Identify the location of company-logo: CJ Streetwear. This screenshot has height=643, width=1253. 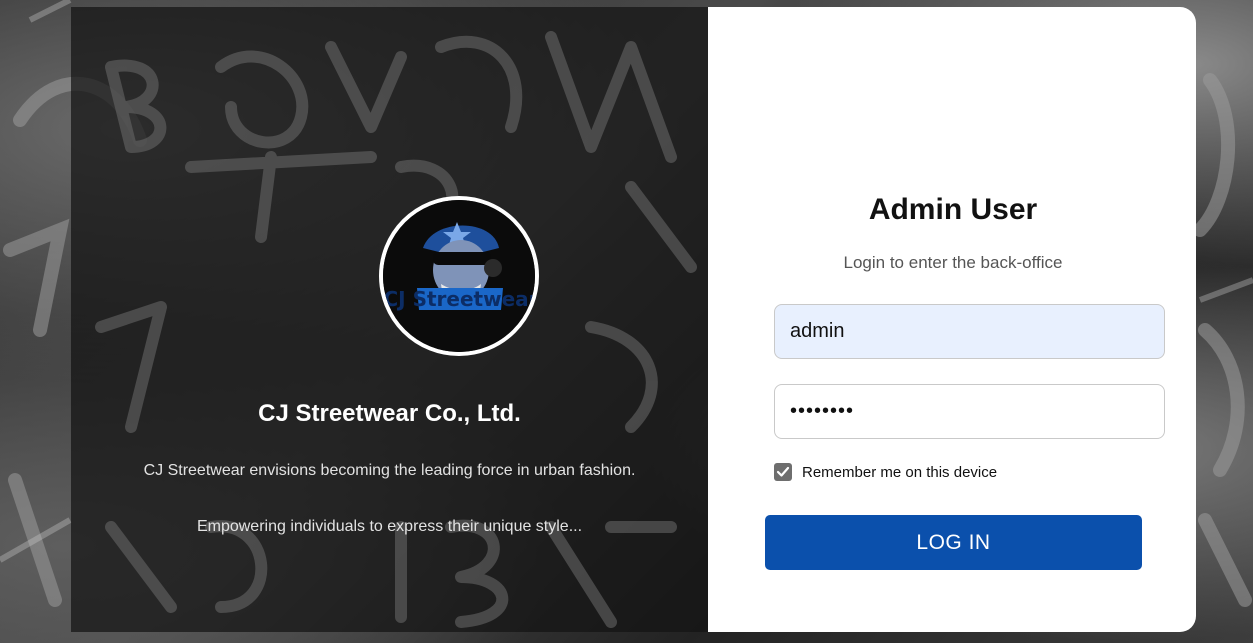
(459, 276).